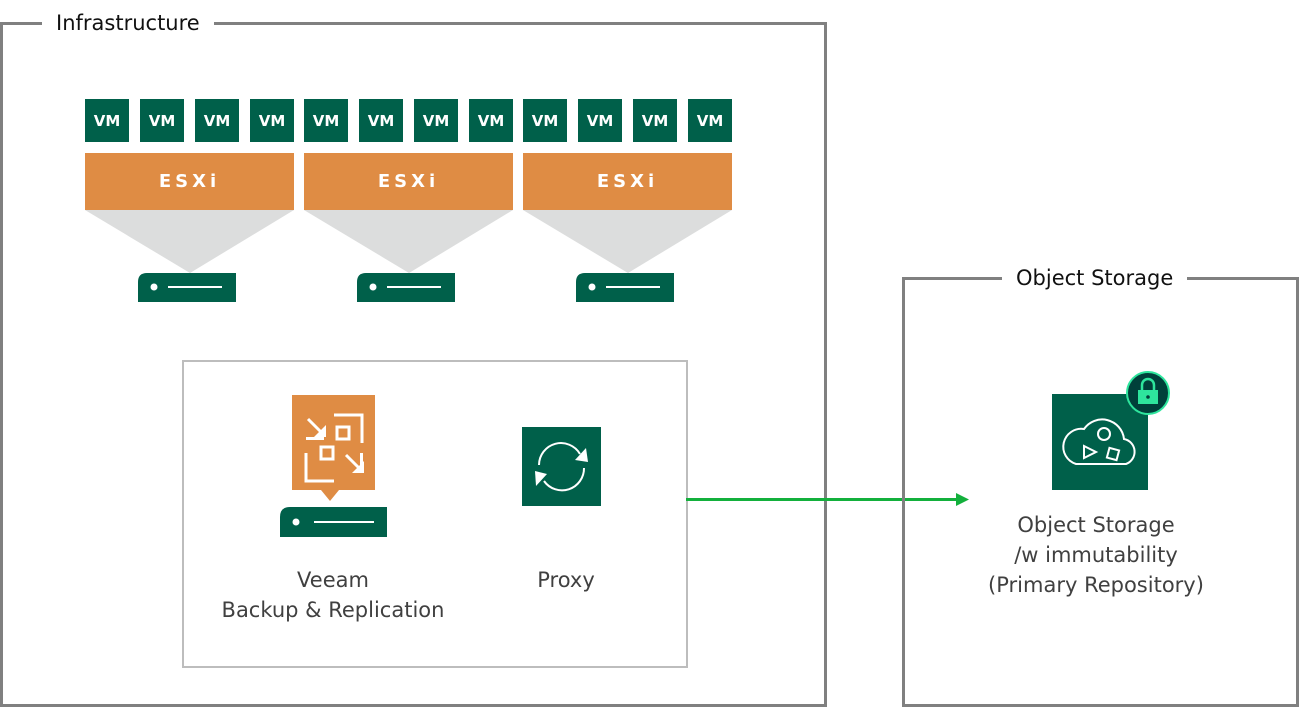 The width and height of the screenshot is (1299, 707). What do you see at coordinates (1096, 525) in the screenshot?
I see `repository-label-line1: Object Storage` at bounding box center [1096, 525].